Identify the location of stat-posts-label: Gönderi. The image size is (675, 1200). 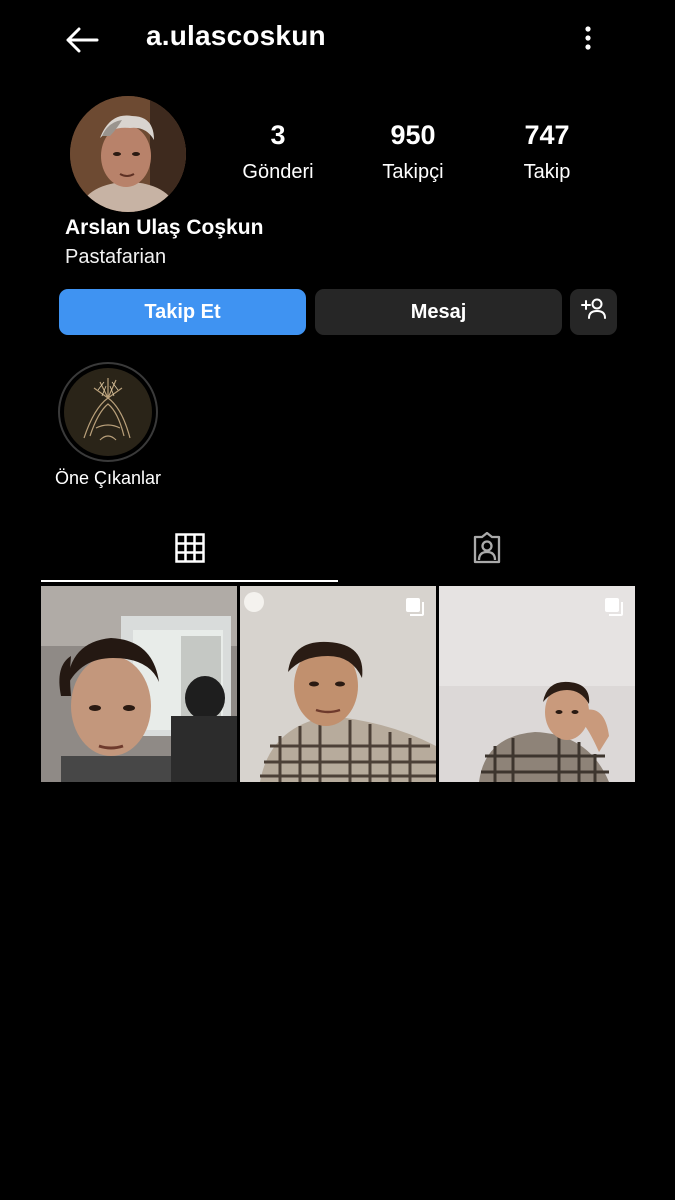
(278, 172).